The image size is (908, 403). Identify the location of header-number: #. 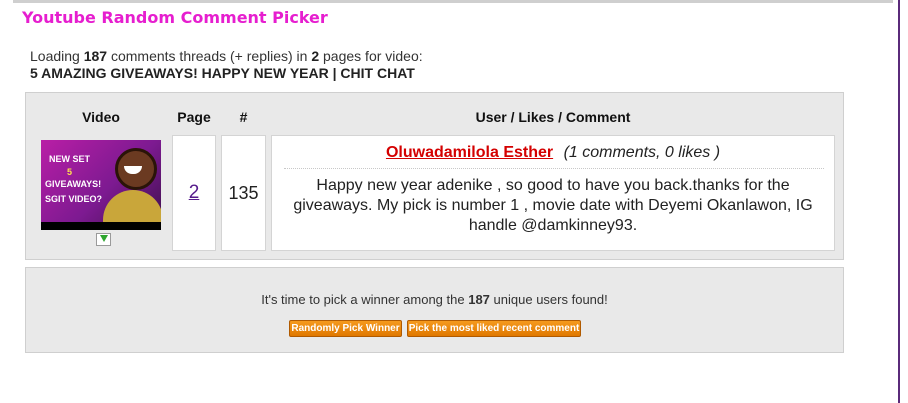
(243, 117).